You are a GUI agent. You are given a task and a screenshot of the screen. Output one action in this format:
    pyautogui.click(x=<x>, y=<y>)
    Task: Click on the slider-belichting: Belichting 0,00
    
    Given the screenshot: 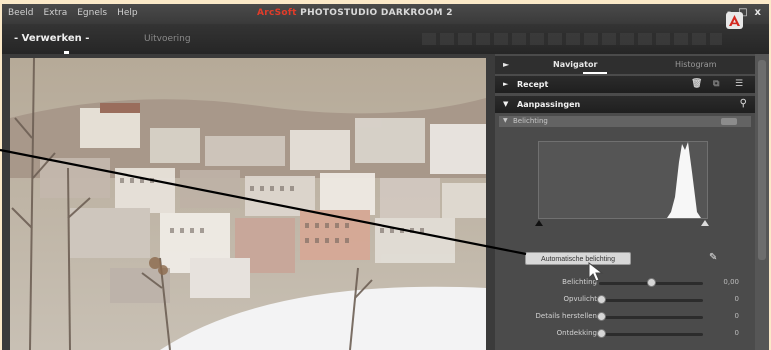 What is the action you would take?
    pyautogui.click(x=625, y=283)
    